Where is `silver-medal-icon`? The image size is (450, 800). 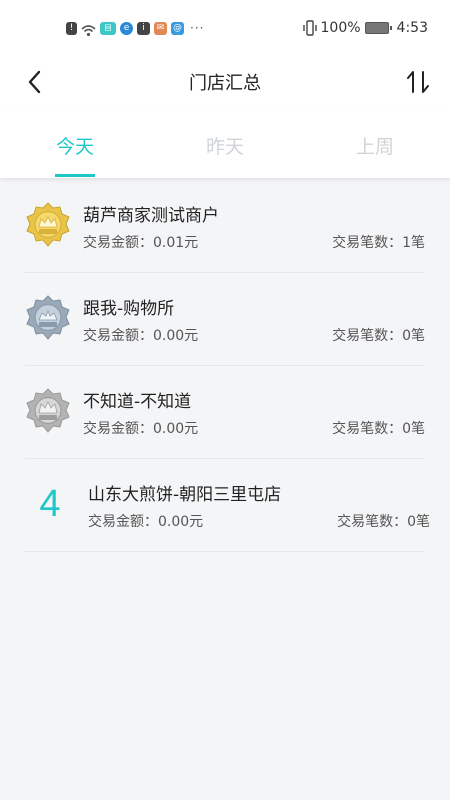
silver-medal-icon is located at coordinates (48, 317).